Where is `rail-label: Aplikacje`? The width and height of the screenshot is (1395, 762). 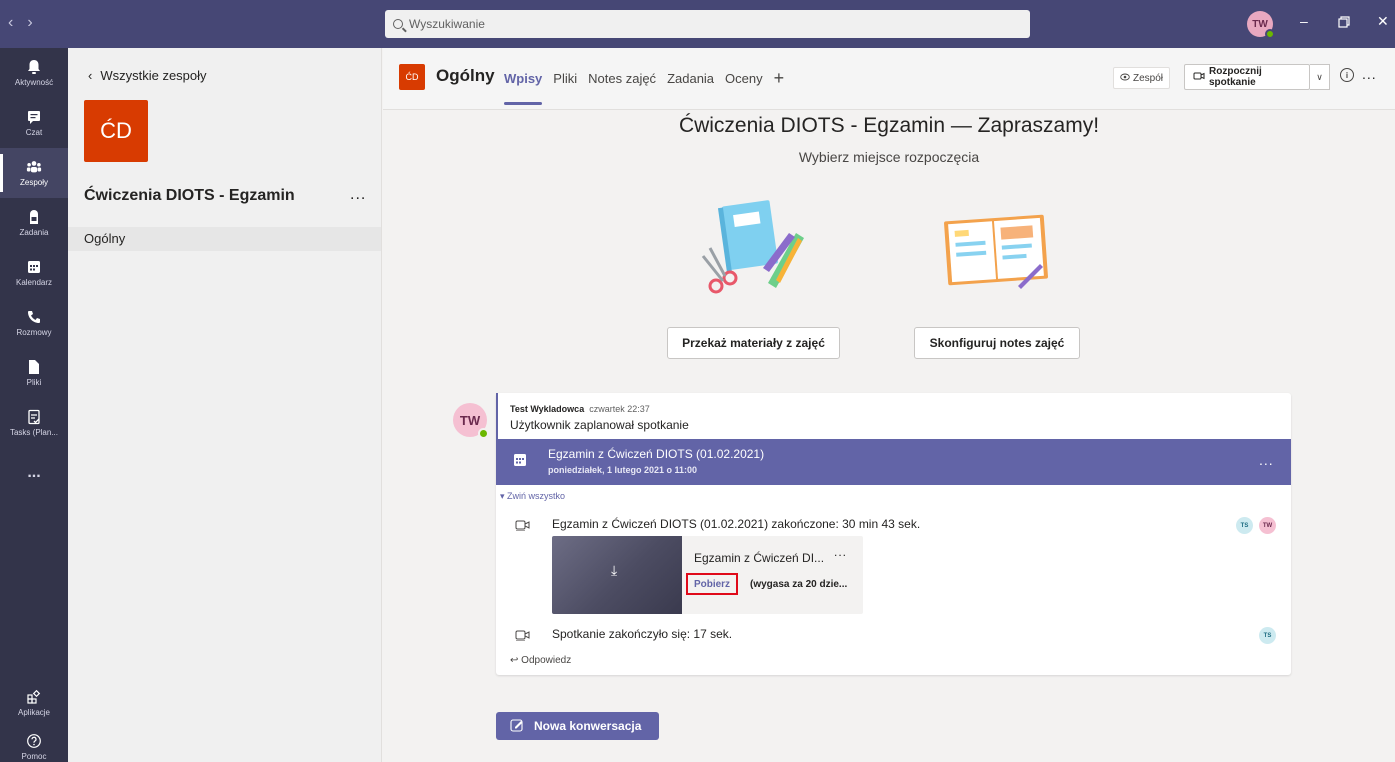 rail-label: Aplikacje is located at coordinates (33, 712).